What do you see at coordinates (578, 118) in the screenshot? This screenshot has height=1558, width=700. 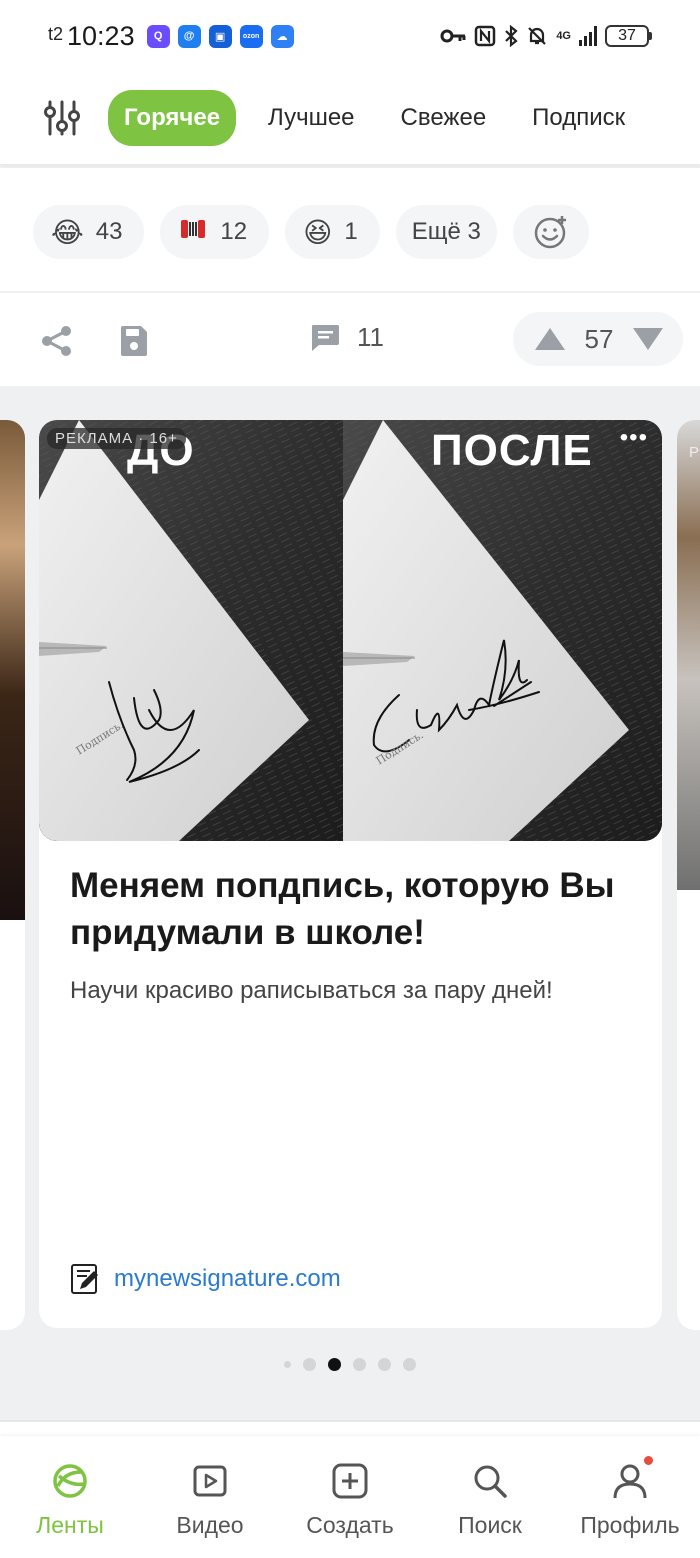 I see `tab-subscriptions: Подписк` at bounding box center [578, 118].